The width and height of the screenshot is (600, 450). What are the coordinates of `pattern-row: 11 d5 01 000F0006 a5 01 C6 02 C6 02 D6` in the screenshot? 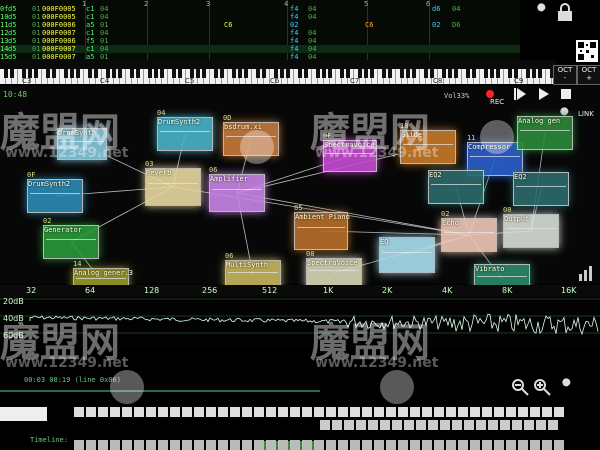 It's located at (260, 25).